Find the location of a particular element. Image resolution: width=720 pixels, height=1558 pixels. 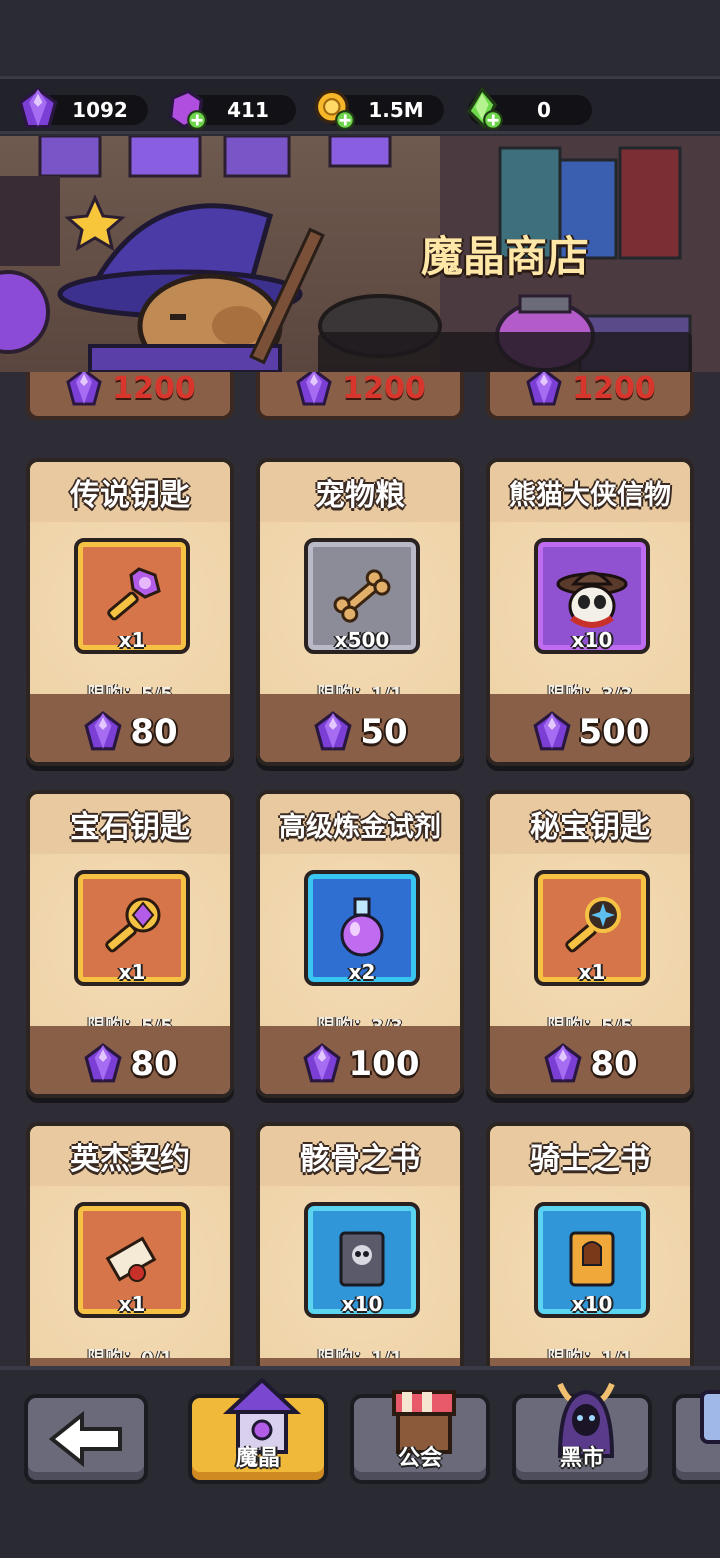

shop-card-knight-book: 骑士之书 x10 限购：1/1 is located at coordinates (590, 1244).